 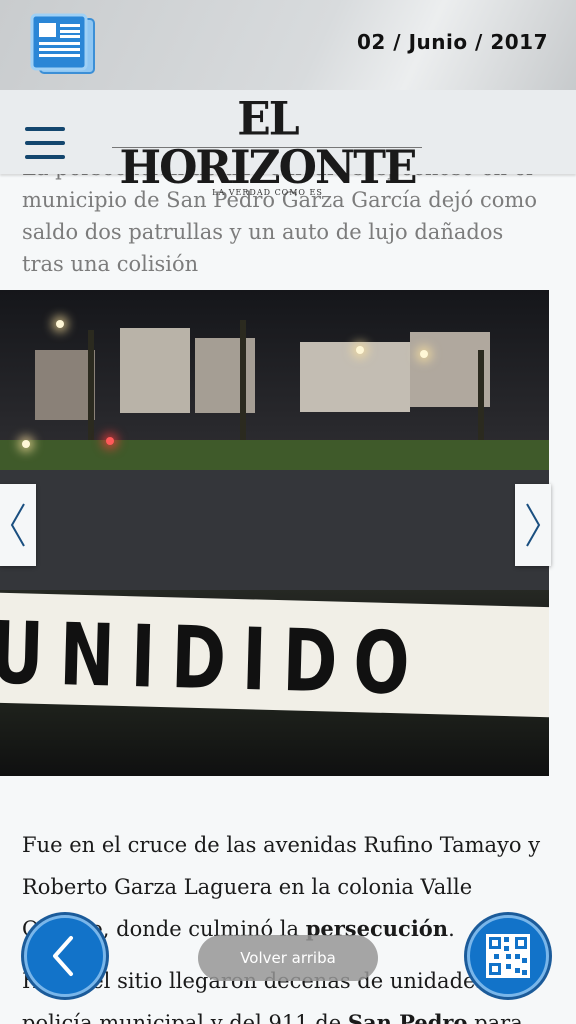 I want to click on date-label: 02 / Junio / 2017, so click(x=452, y=42).